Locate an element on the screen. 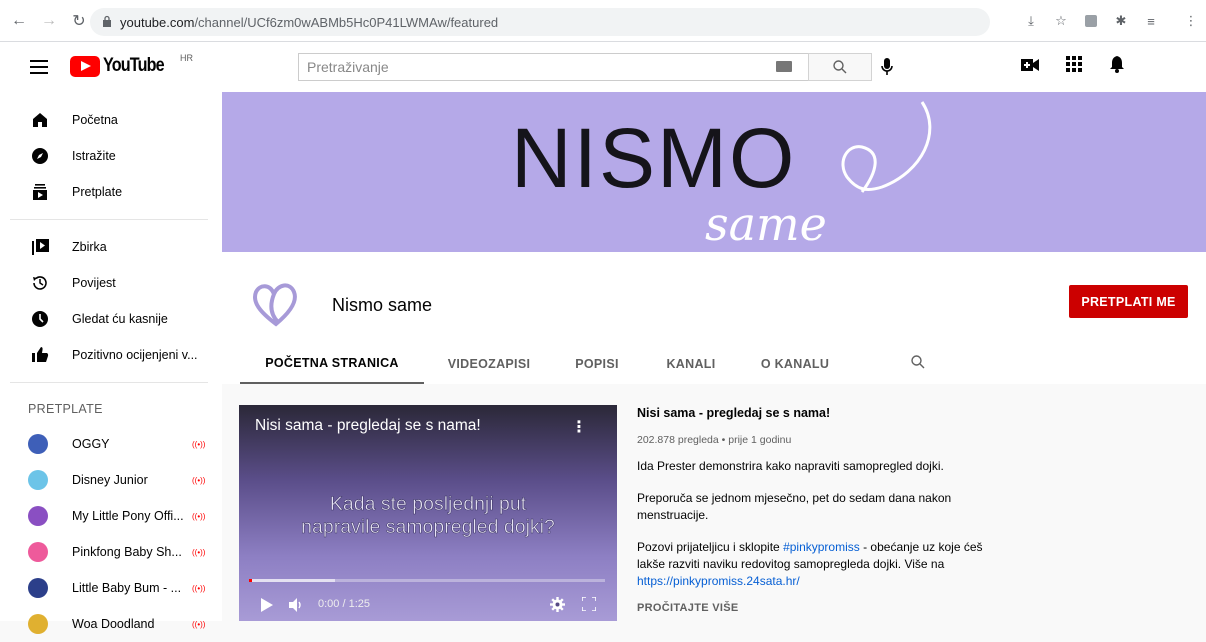 The image size is (1206, 642). logo-text: YouTube is located at coordinates (134, 65).